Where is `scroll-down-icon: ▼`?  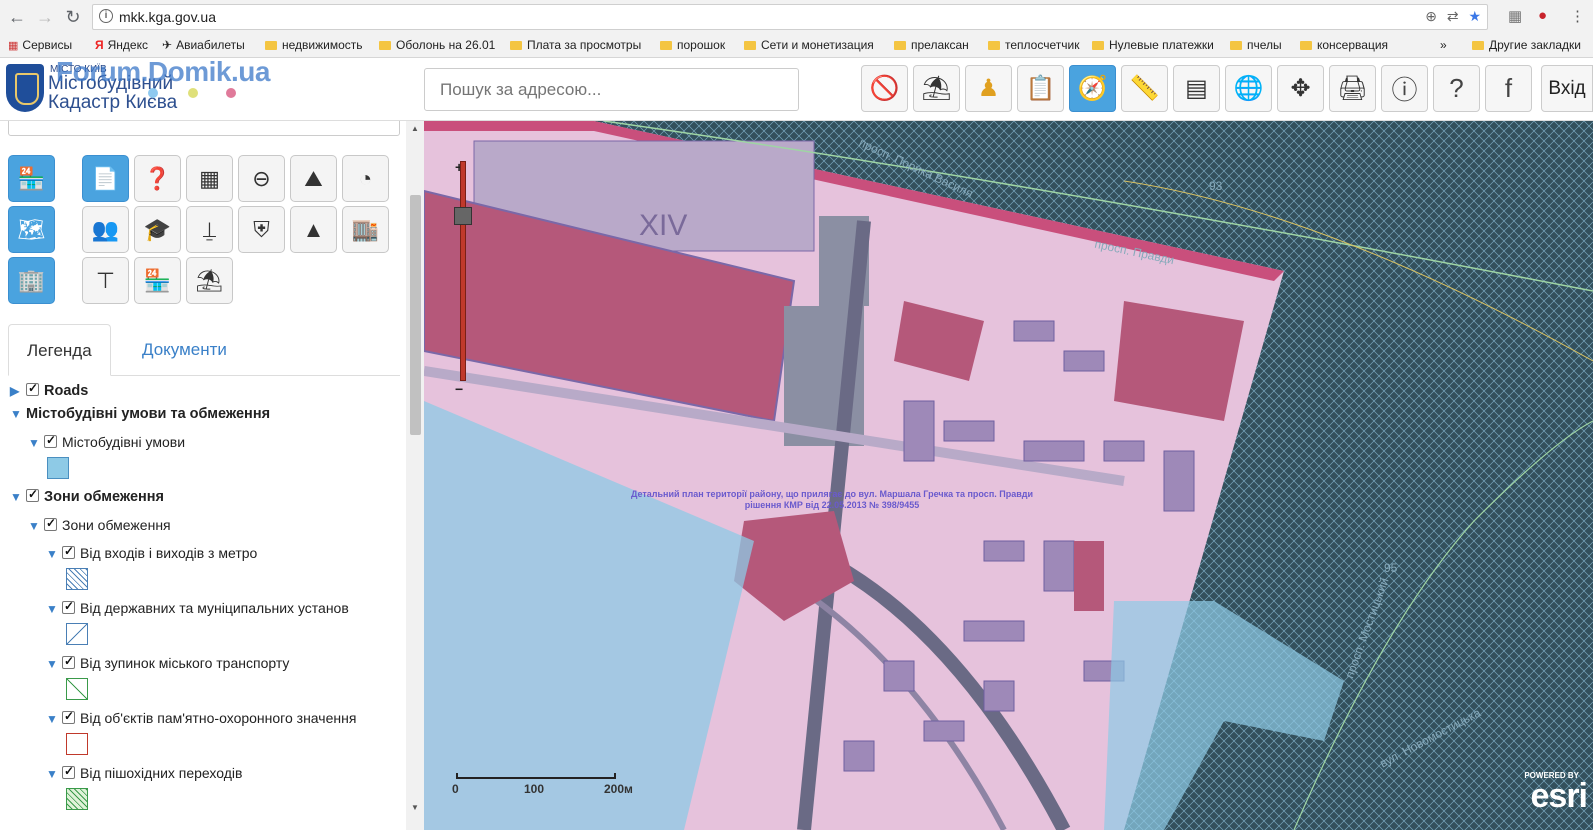 scroll-down-icon: ▼ is located at coordinates (415, 807).